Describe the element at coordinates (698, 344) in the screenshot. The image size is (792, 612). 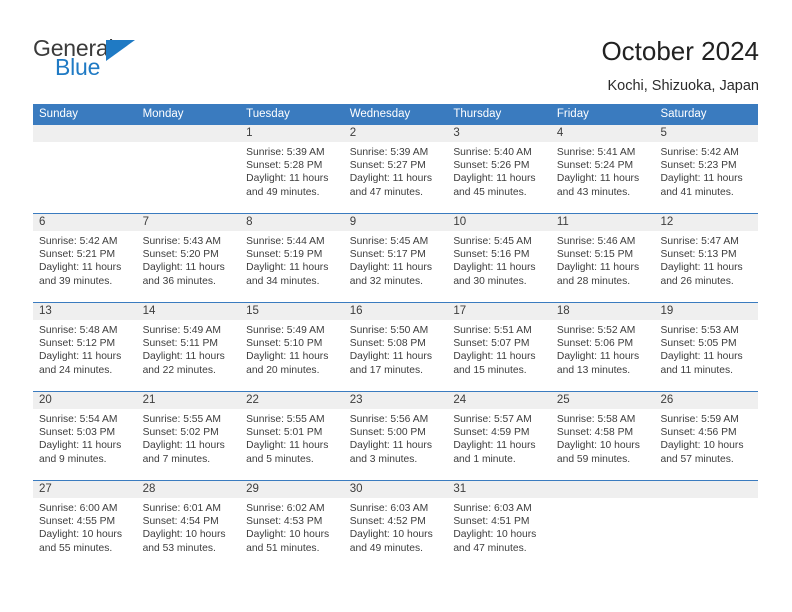
I see `day-detail-line: Sunset: 5:05 PM` at that location.